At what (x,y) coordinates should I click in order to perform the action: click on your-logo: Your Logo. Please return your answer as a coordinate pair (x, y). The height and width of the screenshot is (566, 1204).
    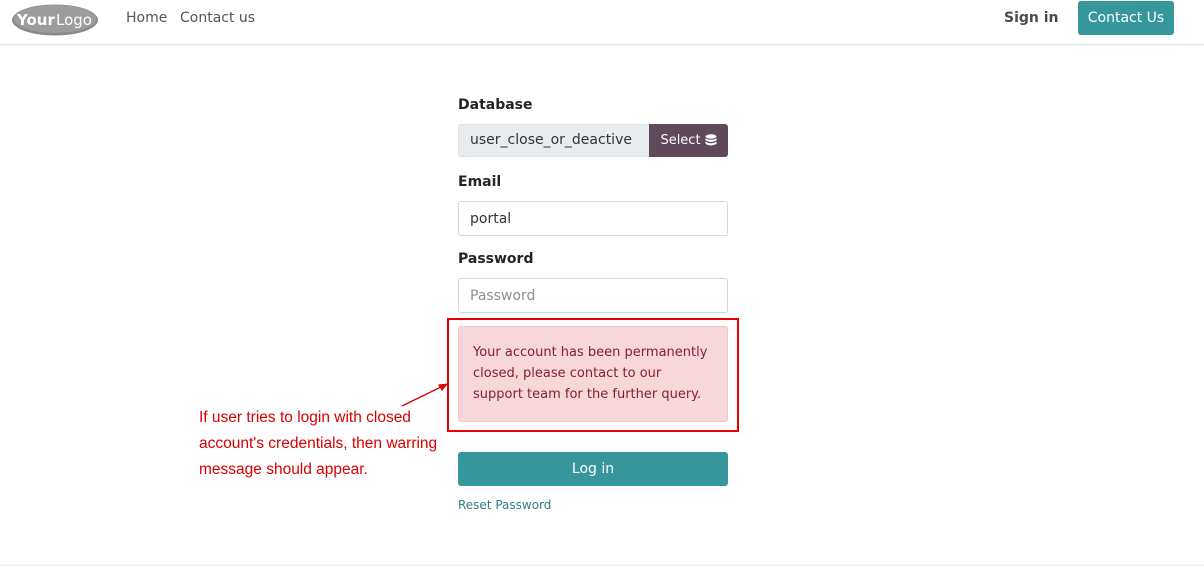
    Looking at the image, I should click on (54, 19).